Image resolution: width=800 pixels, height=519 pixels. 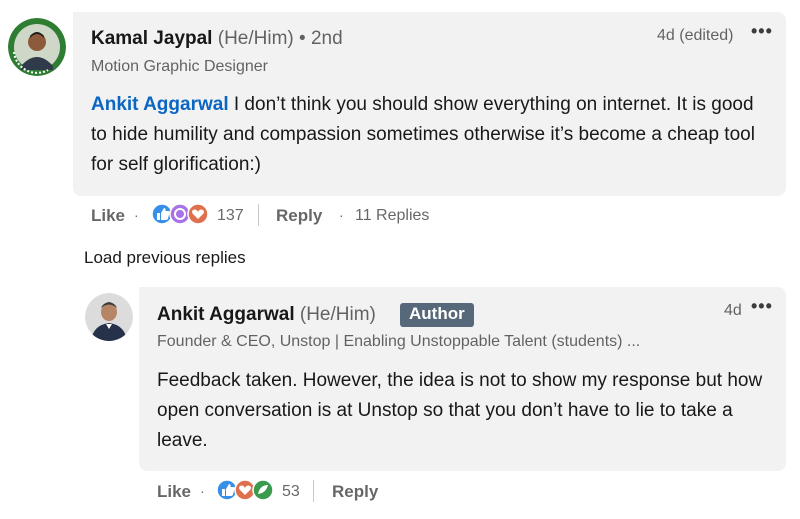 What do you see at coordinates (151, 38) in the screenshot?
I see `comment-author-name: Kamal Jaypal` at bounding box center [151, 38].